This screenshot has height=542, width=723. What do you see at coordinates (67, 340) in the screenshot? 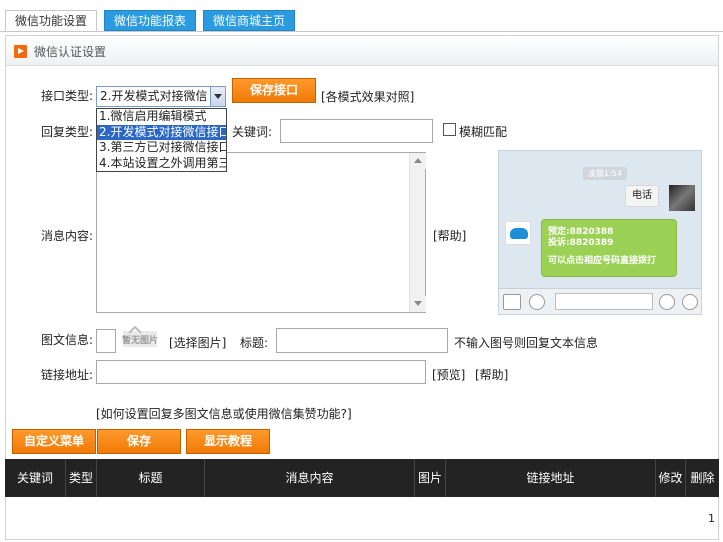
I see `image-info-label: 图文信息:` at bounding box center [67, 340].